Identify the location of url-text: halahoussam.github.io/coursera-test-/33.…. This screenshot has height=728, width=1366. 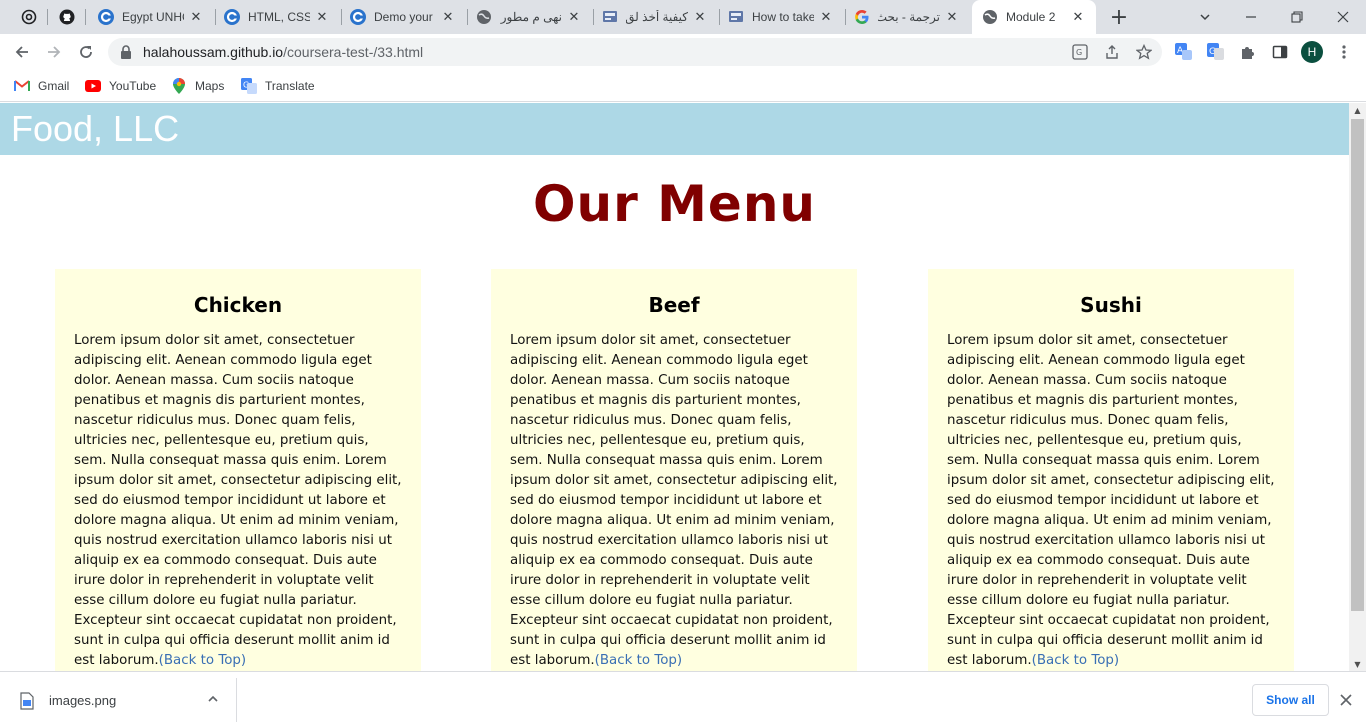
(283, 52).